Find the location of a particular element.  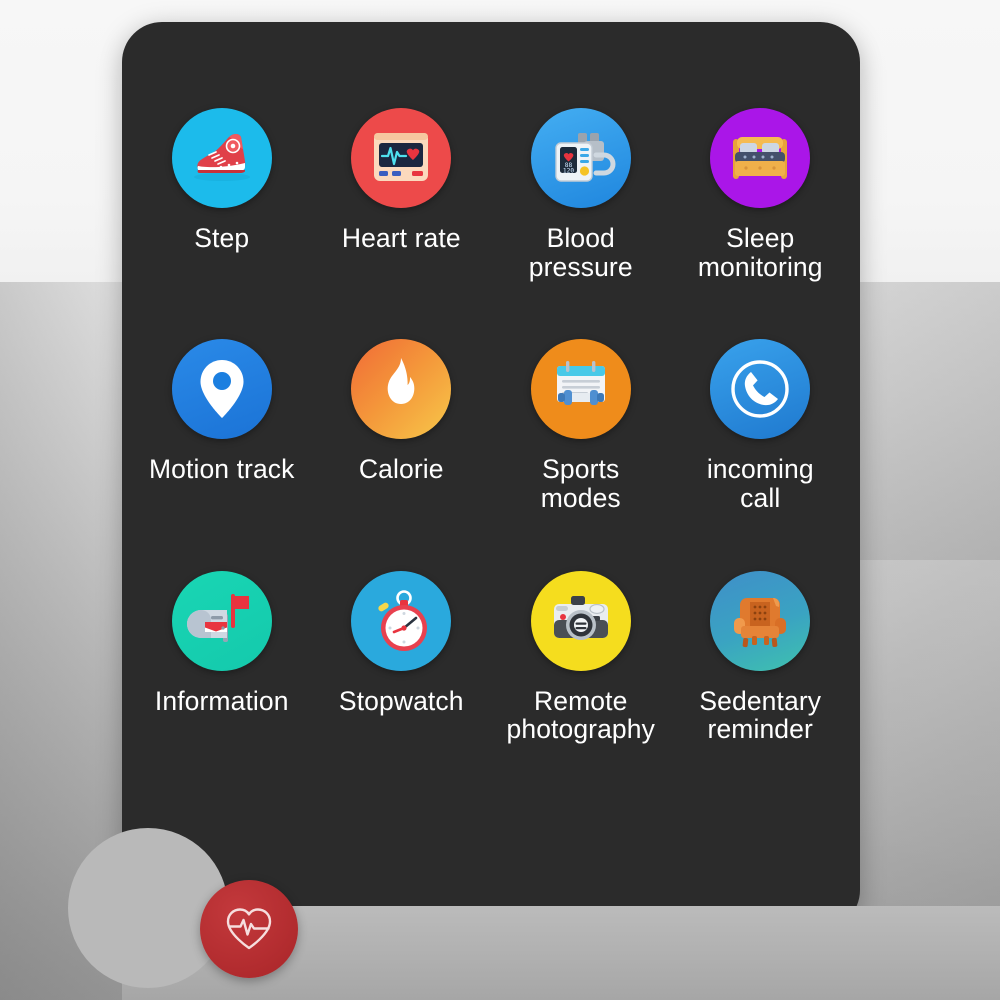

heart-pulse-icon is located at coordinates (249, 929).